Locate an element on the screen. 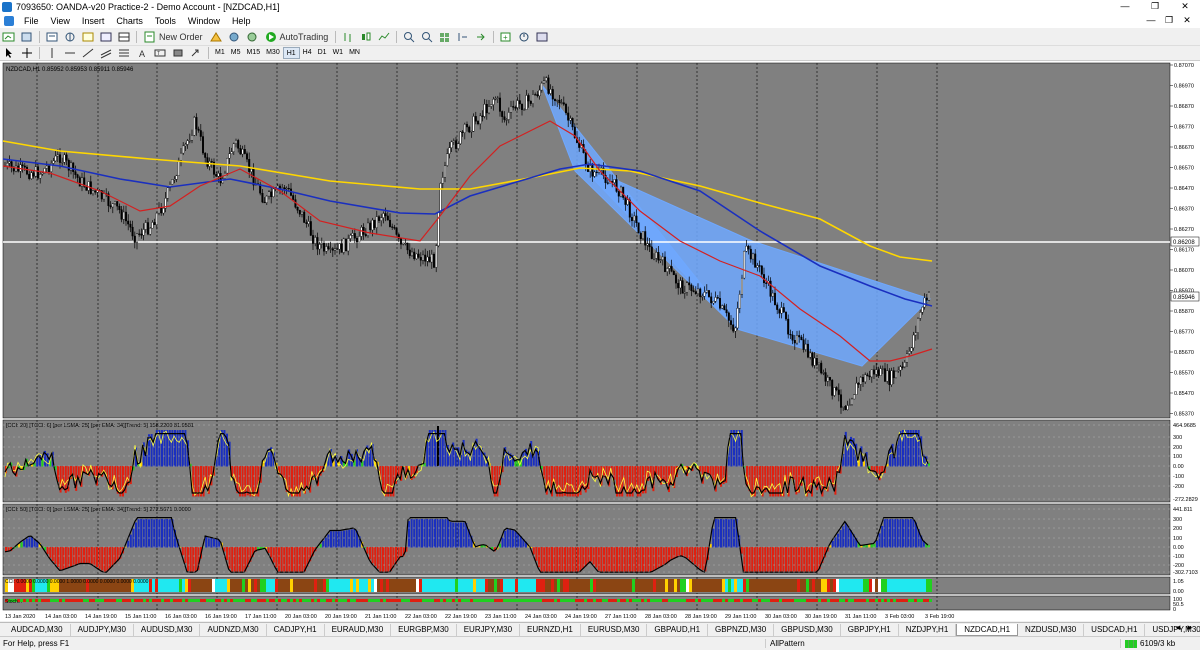 This screenshot has height=650, width=1200. zoom-in-icon is located at coordinates (409, 37).